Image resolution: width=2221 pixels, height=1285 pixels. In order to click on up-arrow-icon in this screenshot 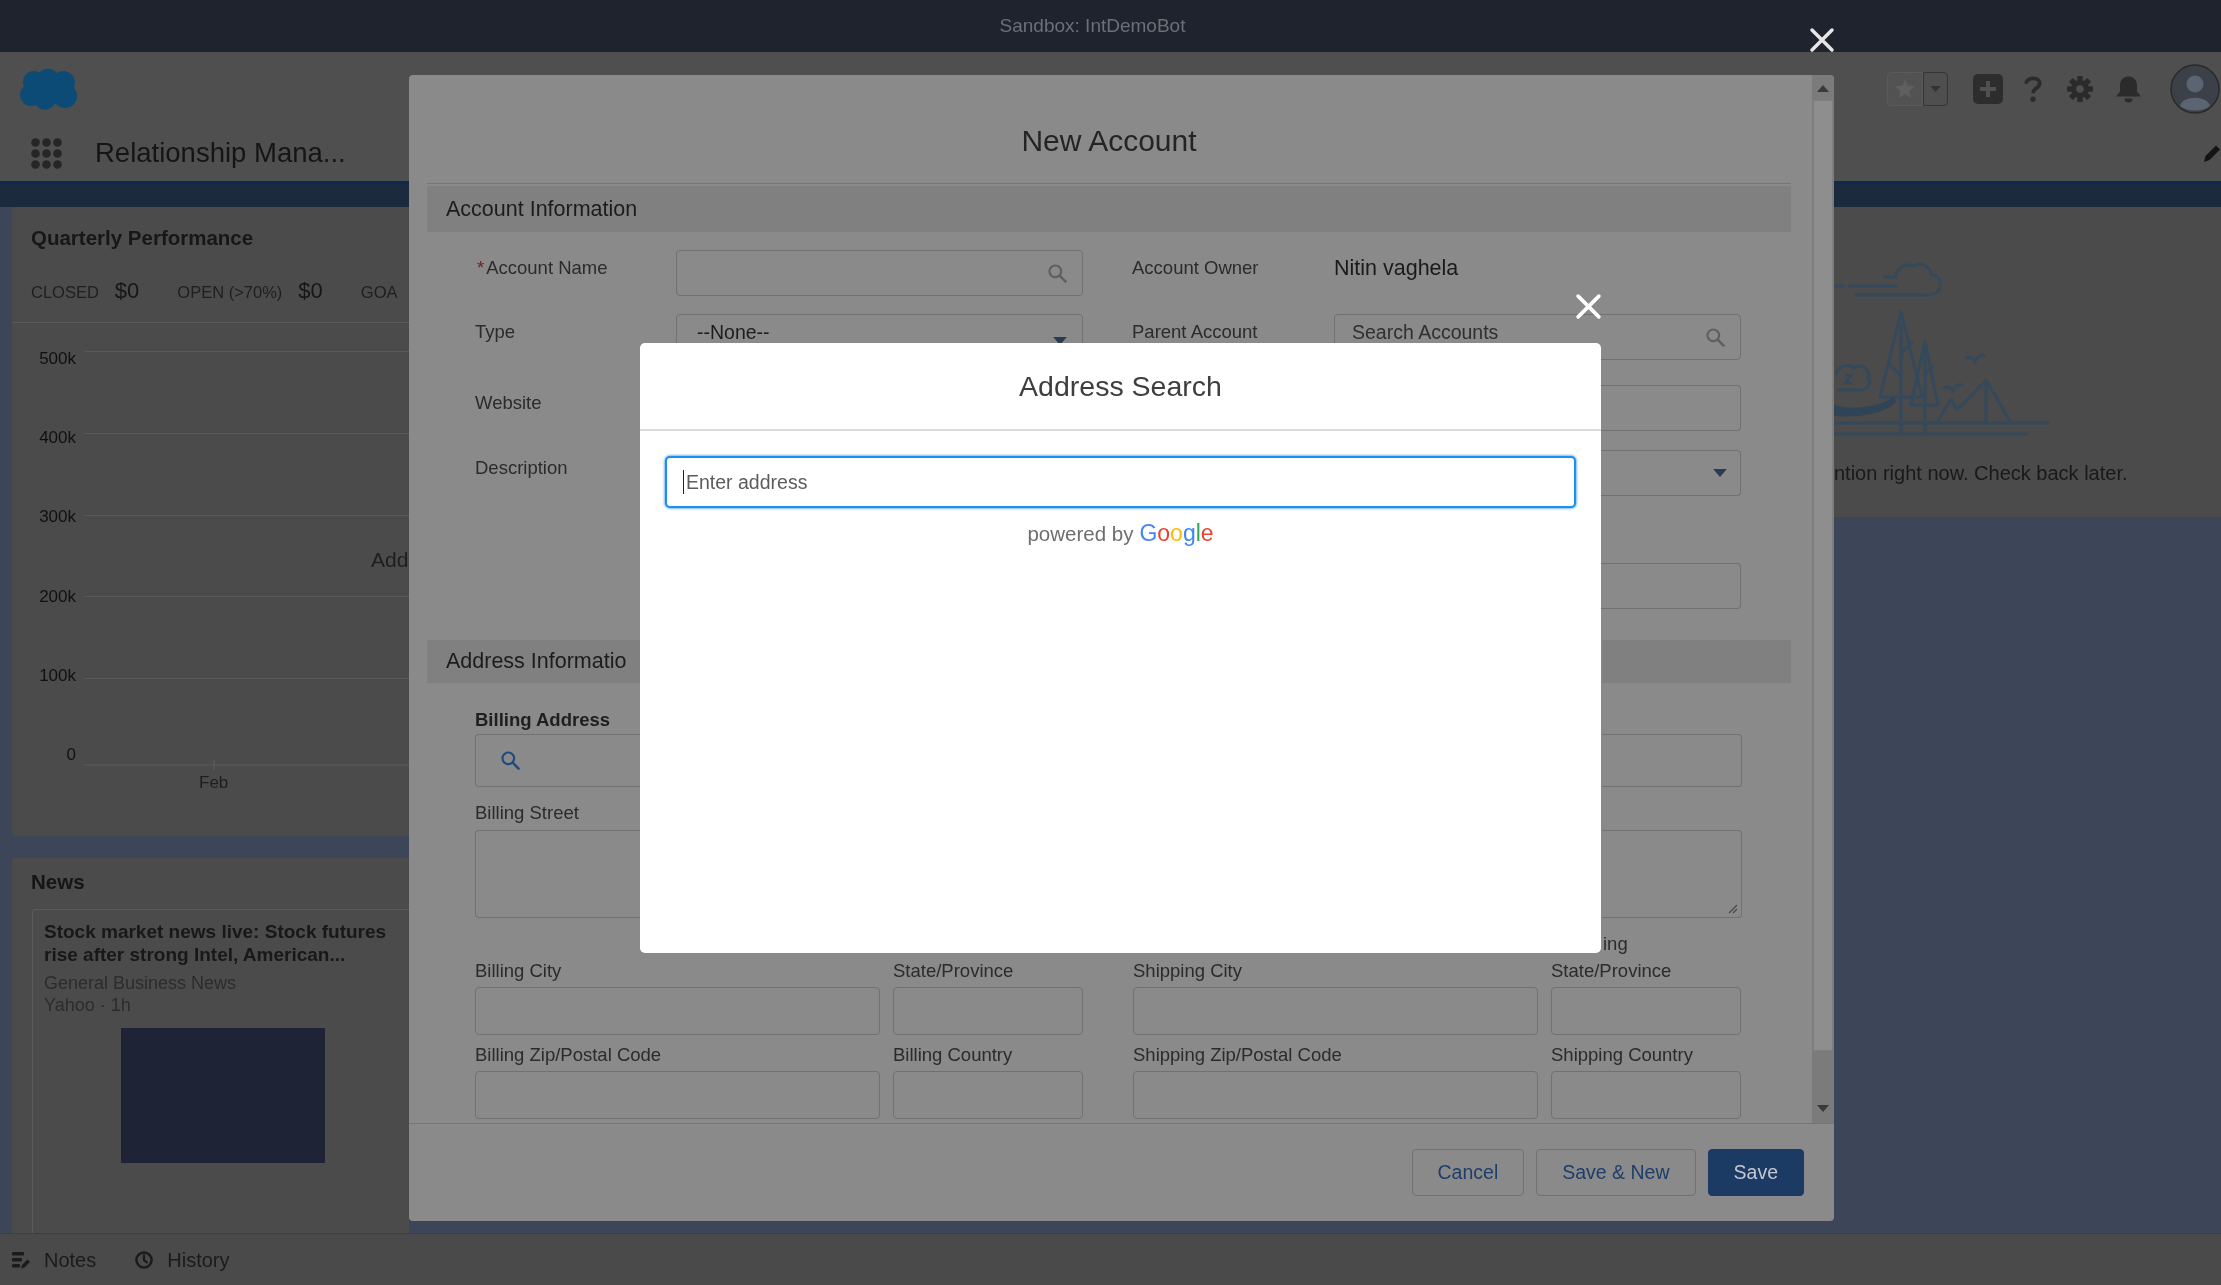, I will do `click(1823, 88)`.